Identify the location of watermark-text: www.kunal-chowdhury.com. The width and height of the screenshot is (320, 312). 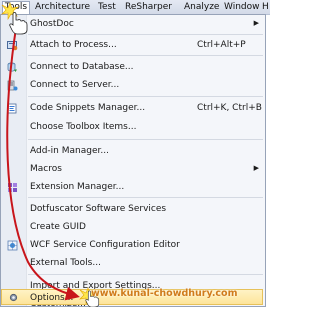
(164, 293).